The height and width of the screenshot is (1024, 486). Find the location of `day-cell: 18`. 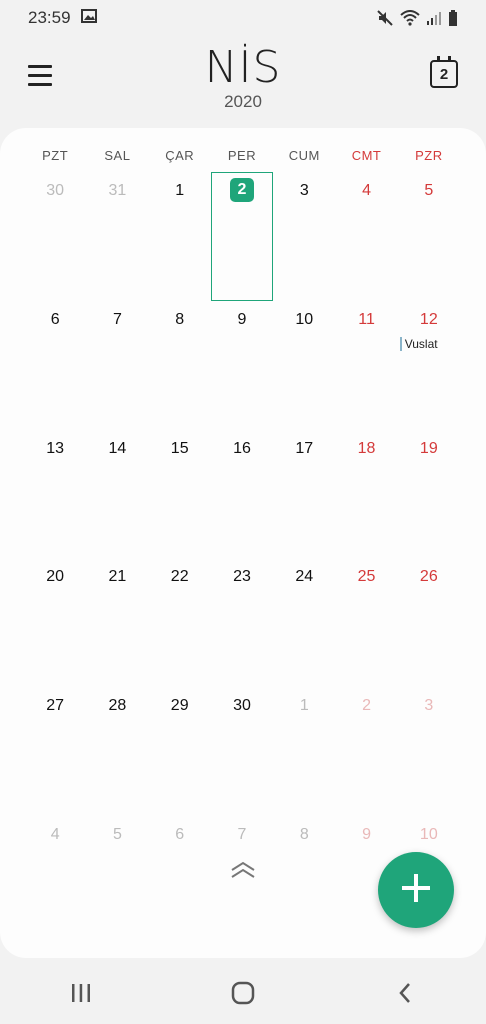

day-cell: 18 is located at coordinates (366, 494).